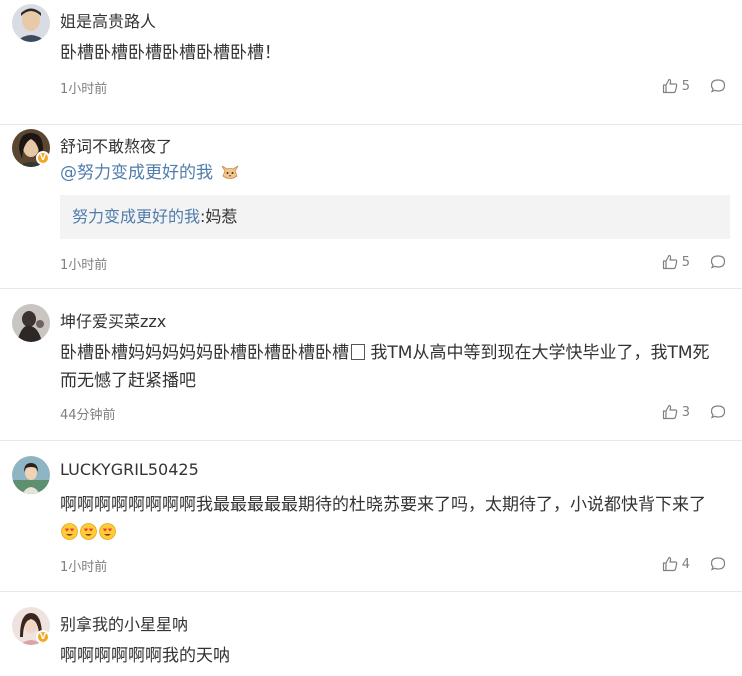  I want to click on like-count: 4, so click(685, 564).